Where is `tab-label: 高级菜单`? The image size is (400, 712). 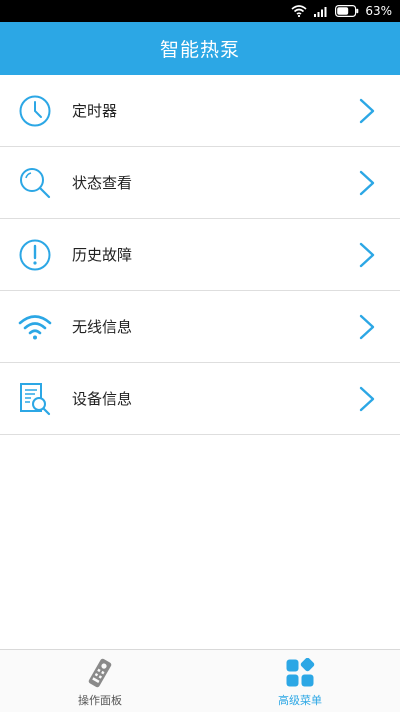 tab-label: 高级菜单 is located at coordinates (300, 700).